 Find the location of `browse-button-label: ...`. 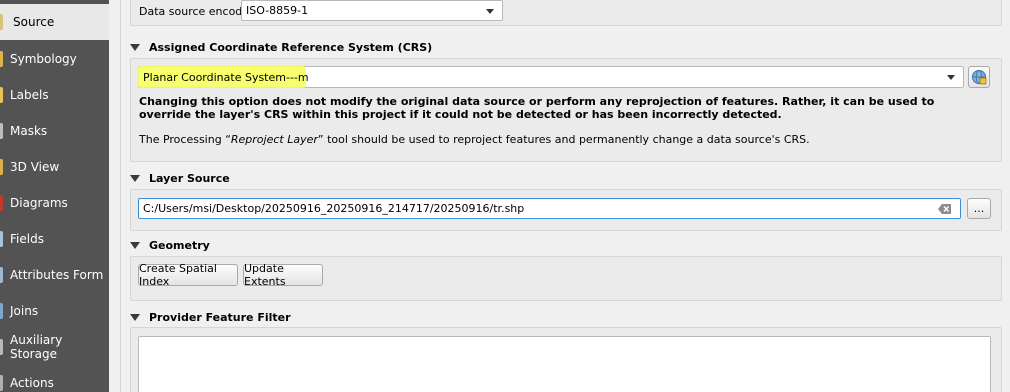

browse-button-label: ... is located at coordinates (979, 208).